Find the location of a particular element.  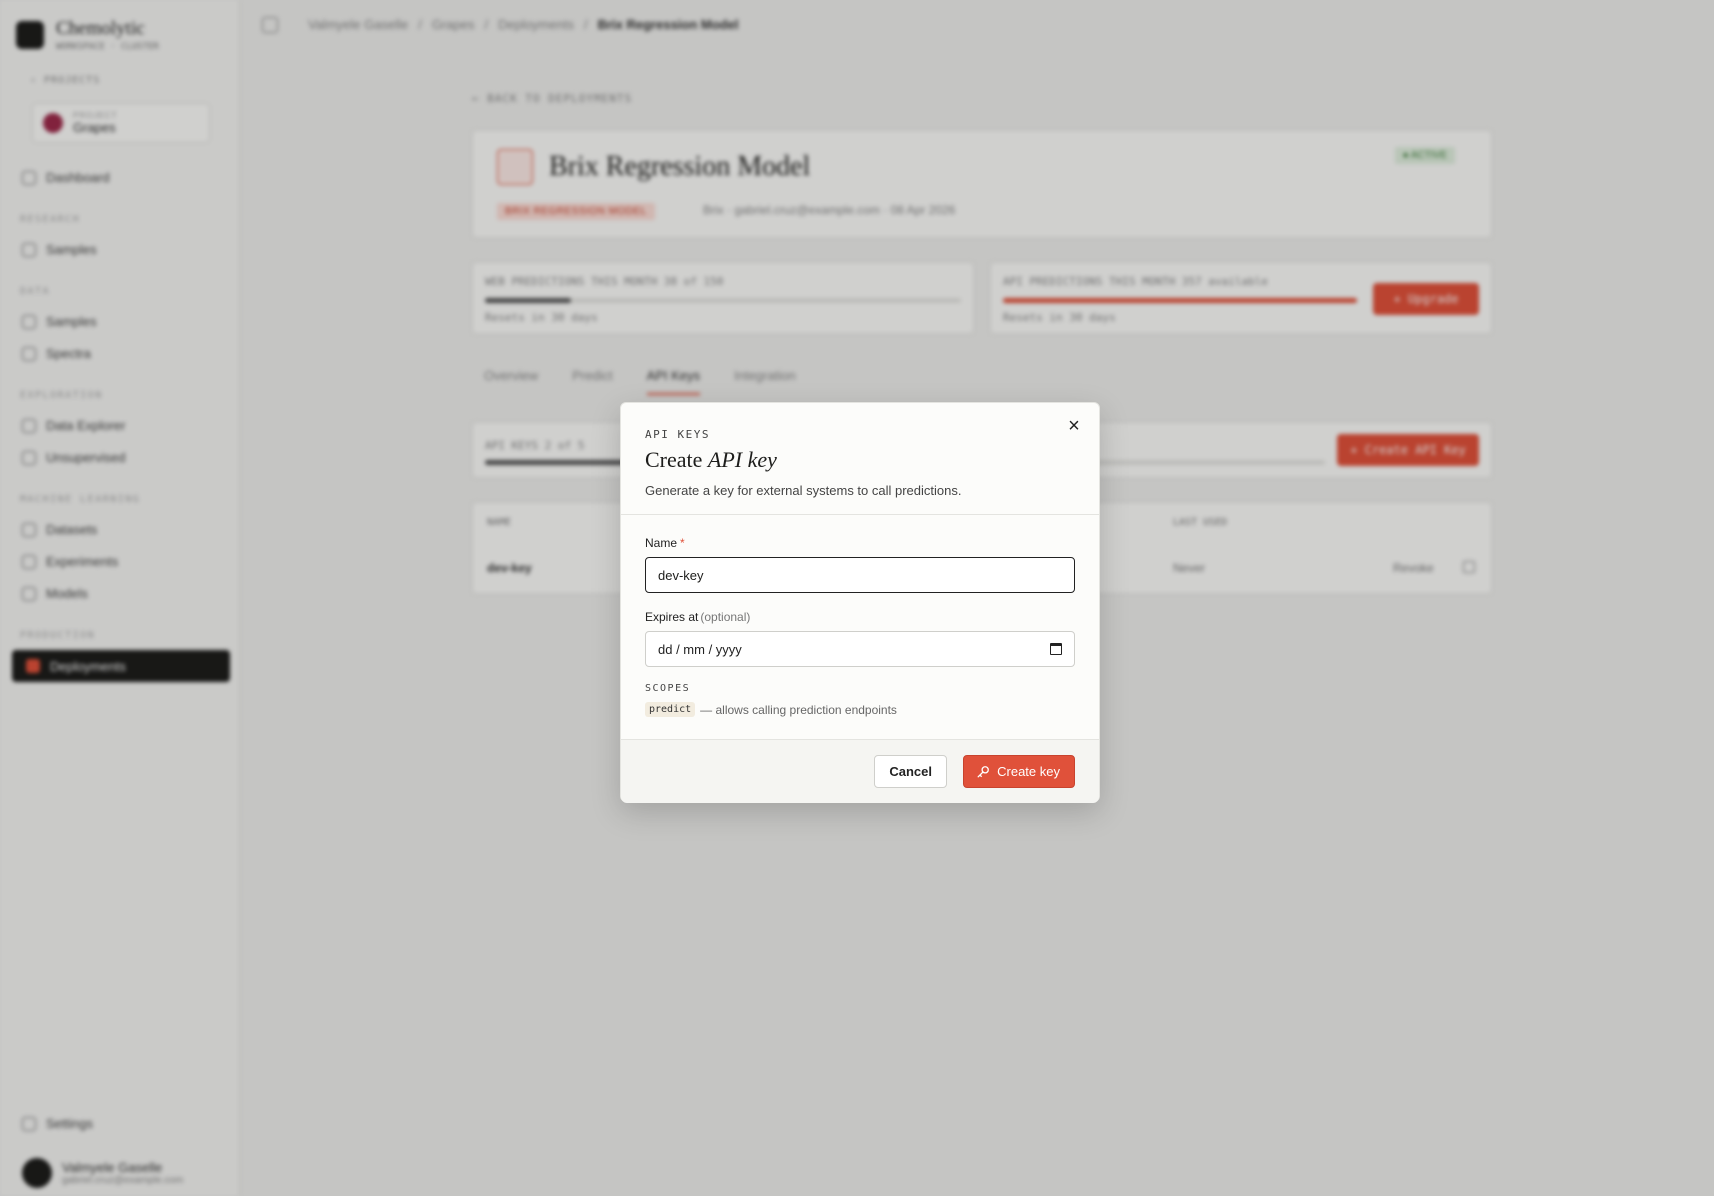

dialog-divider is located at coordinates (860, 514).